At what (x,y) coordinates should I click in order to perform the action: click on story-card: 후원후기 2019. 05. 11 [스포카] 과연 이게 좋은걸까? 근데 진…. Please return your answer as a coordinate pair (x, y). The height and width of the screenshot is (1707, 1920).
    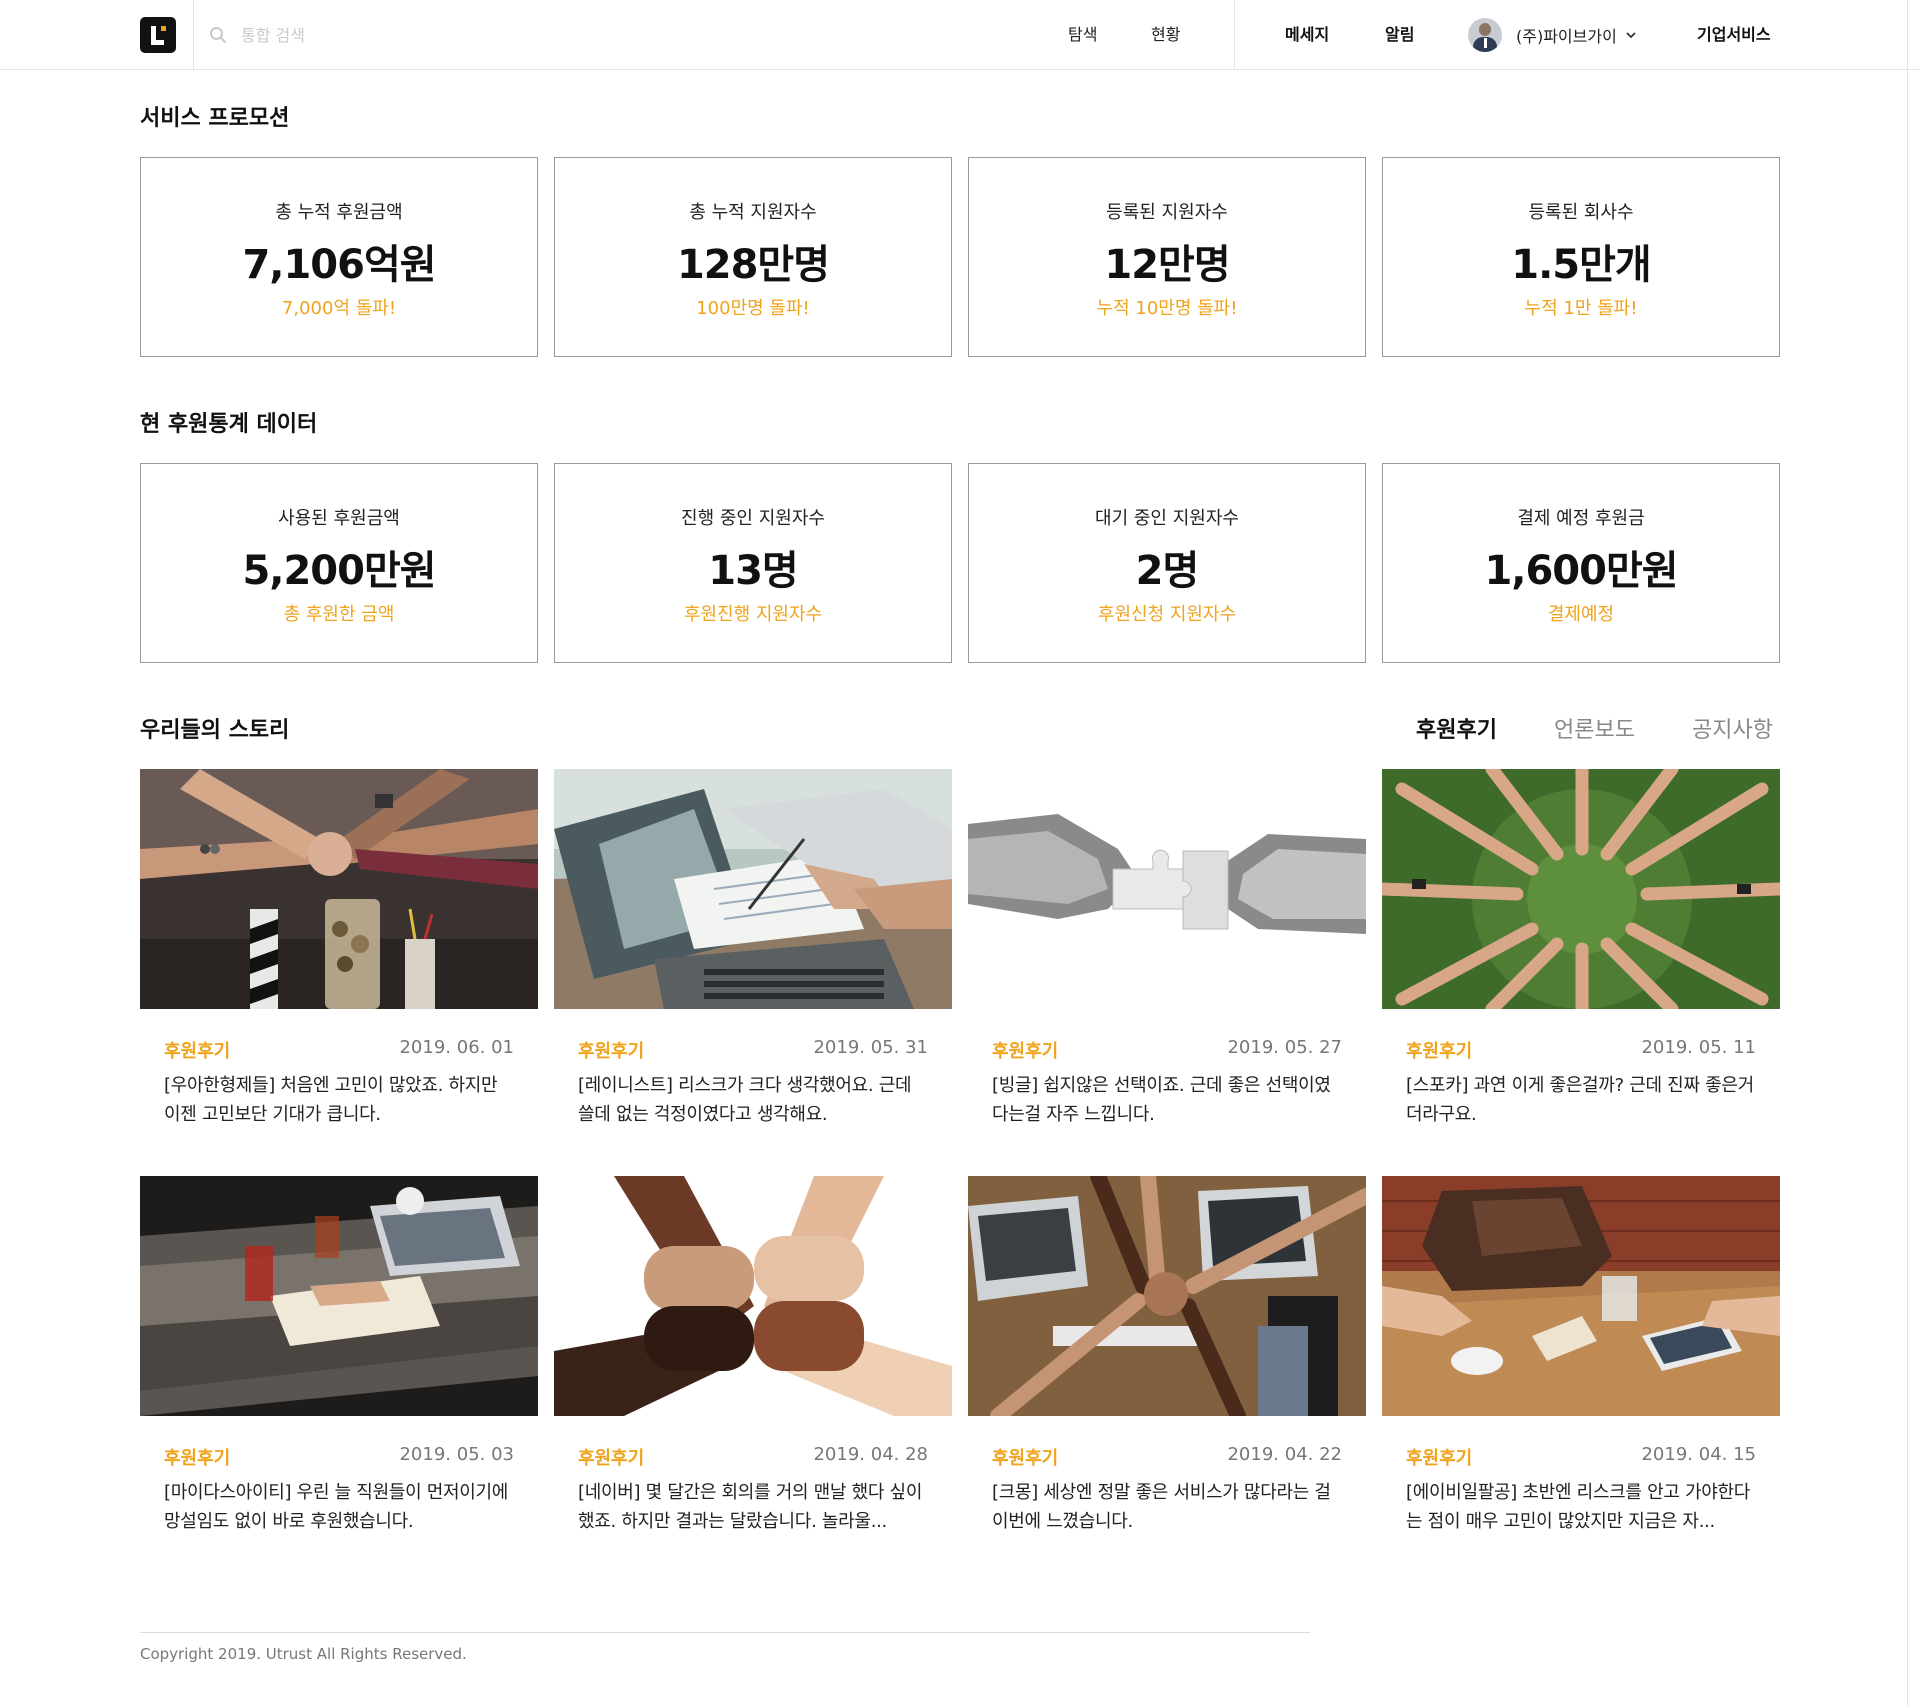
    Looking at the image, I should click on (1581, 947).